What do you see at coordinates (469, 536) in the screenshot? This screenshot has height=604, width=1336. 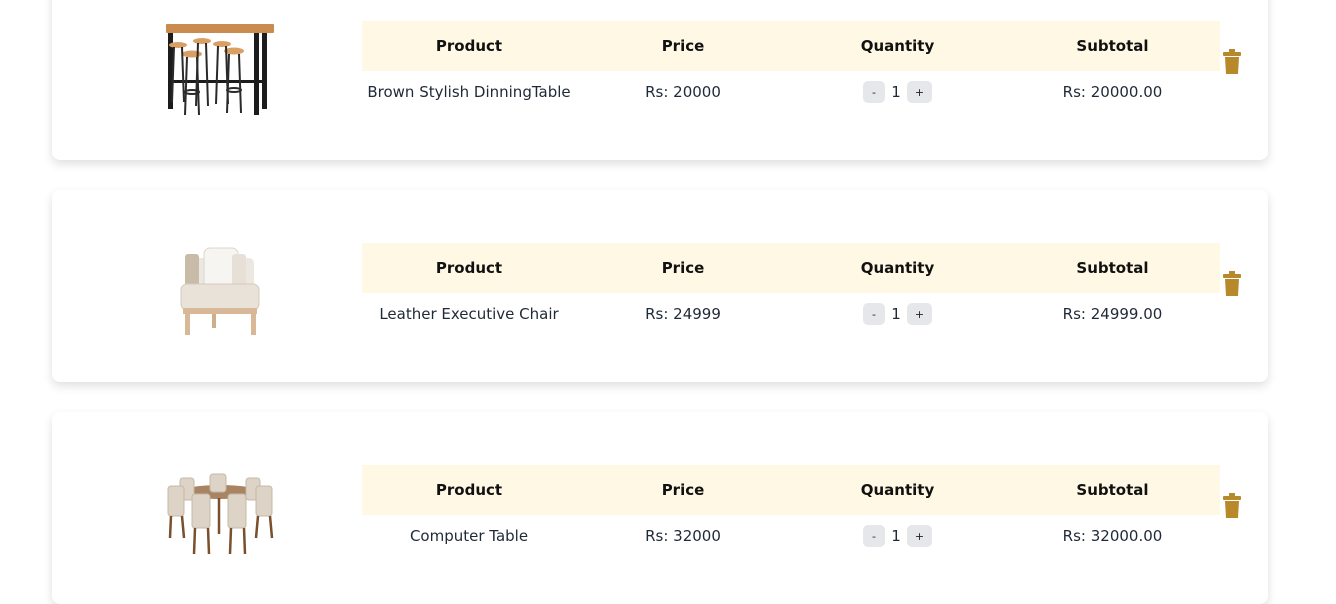 I see `product-name: Computer Table` at bounding box center [469, 536].